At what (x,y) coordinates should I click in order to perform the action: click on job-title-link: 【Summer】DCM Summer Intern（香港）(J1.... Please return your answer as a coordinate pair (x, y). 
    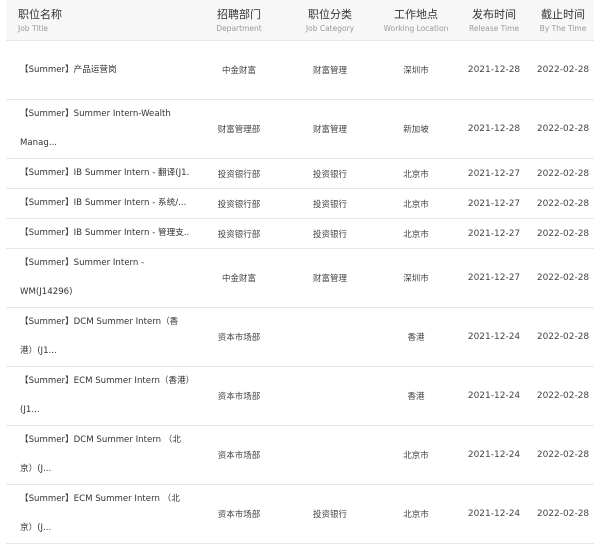
    Looking at the image, I should click on (100, 337).